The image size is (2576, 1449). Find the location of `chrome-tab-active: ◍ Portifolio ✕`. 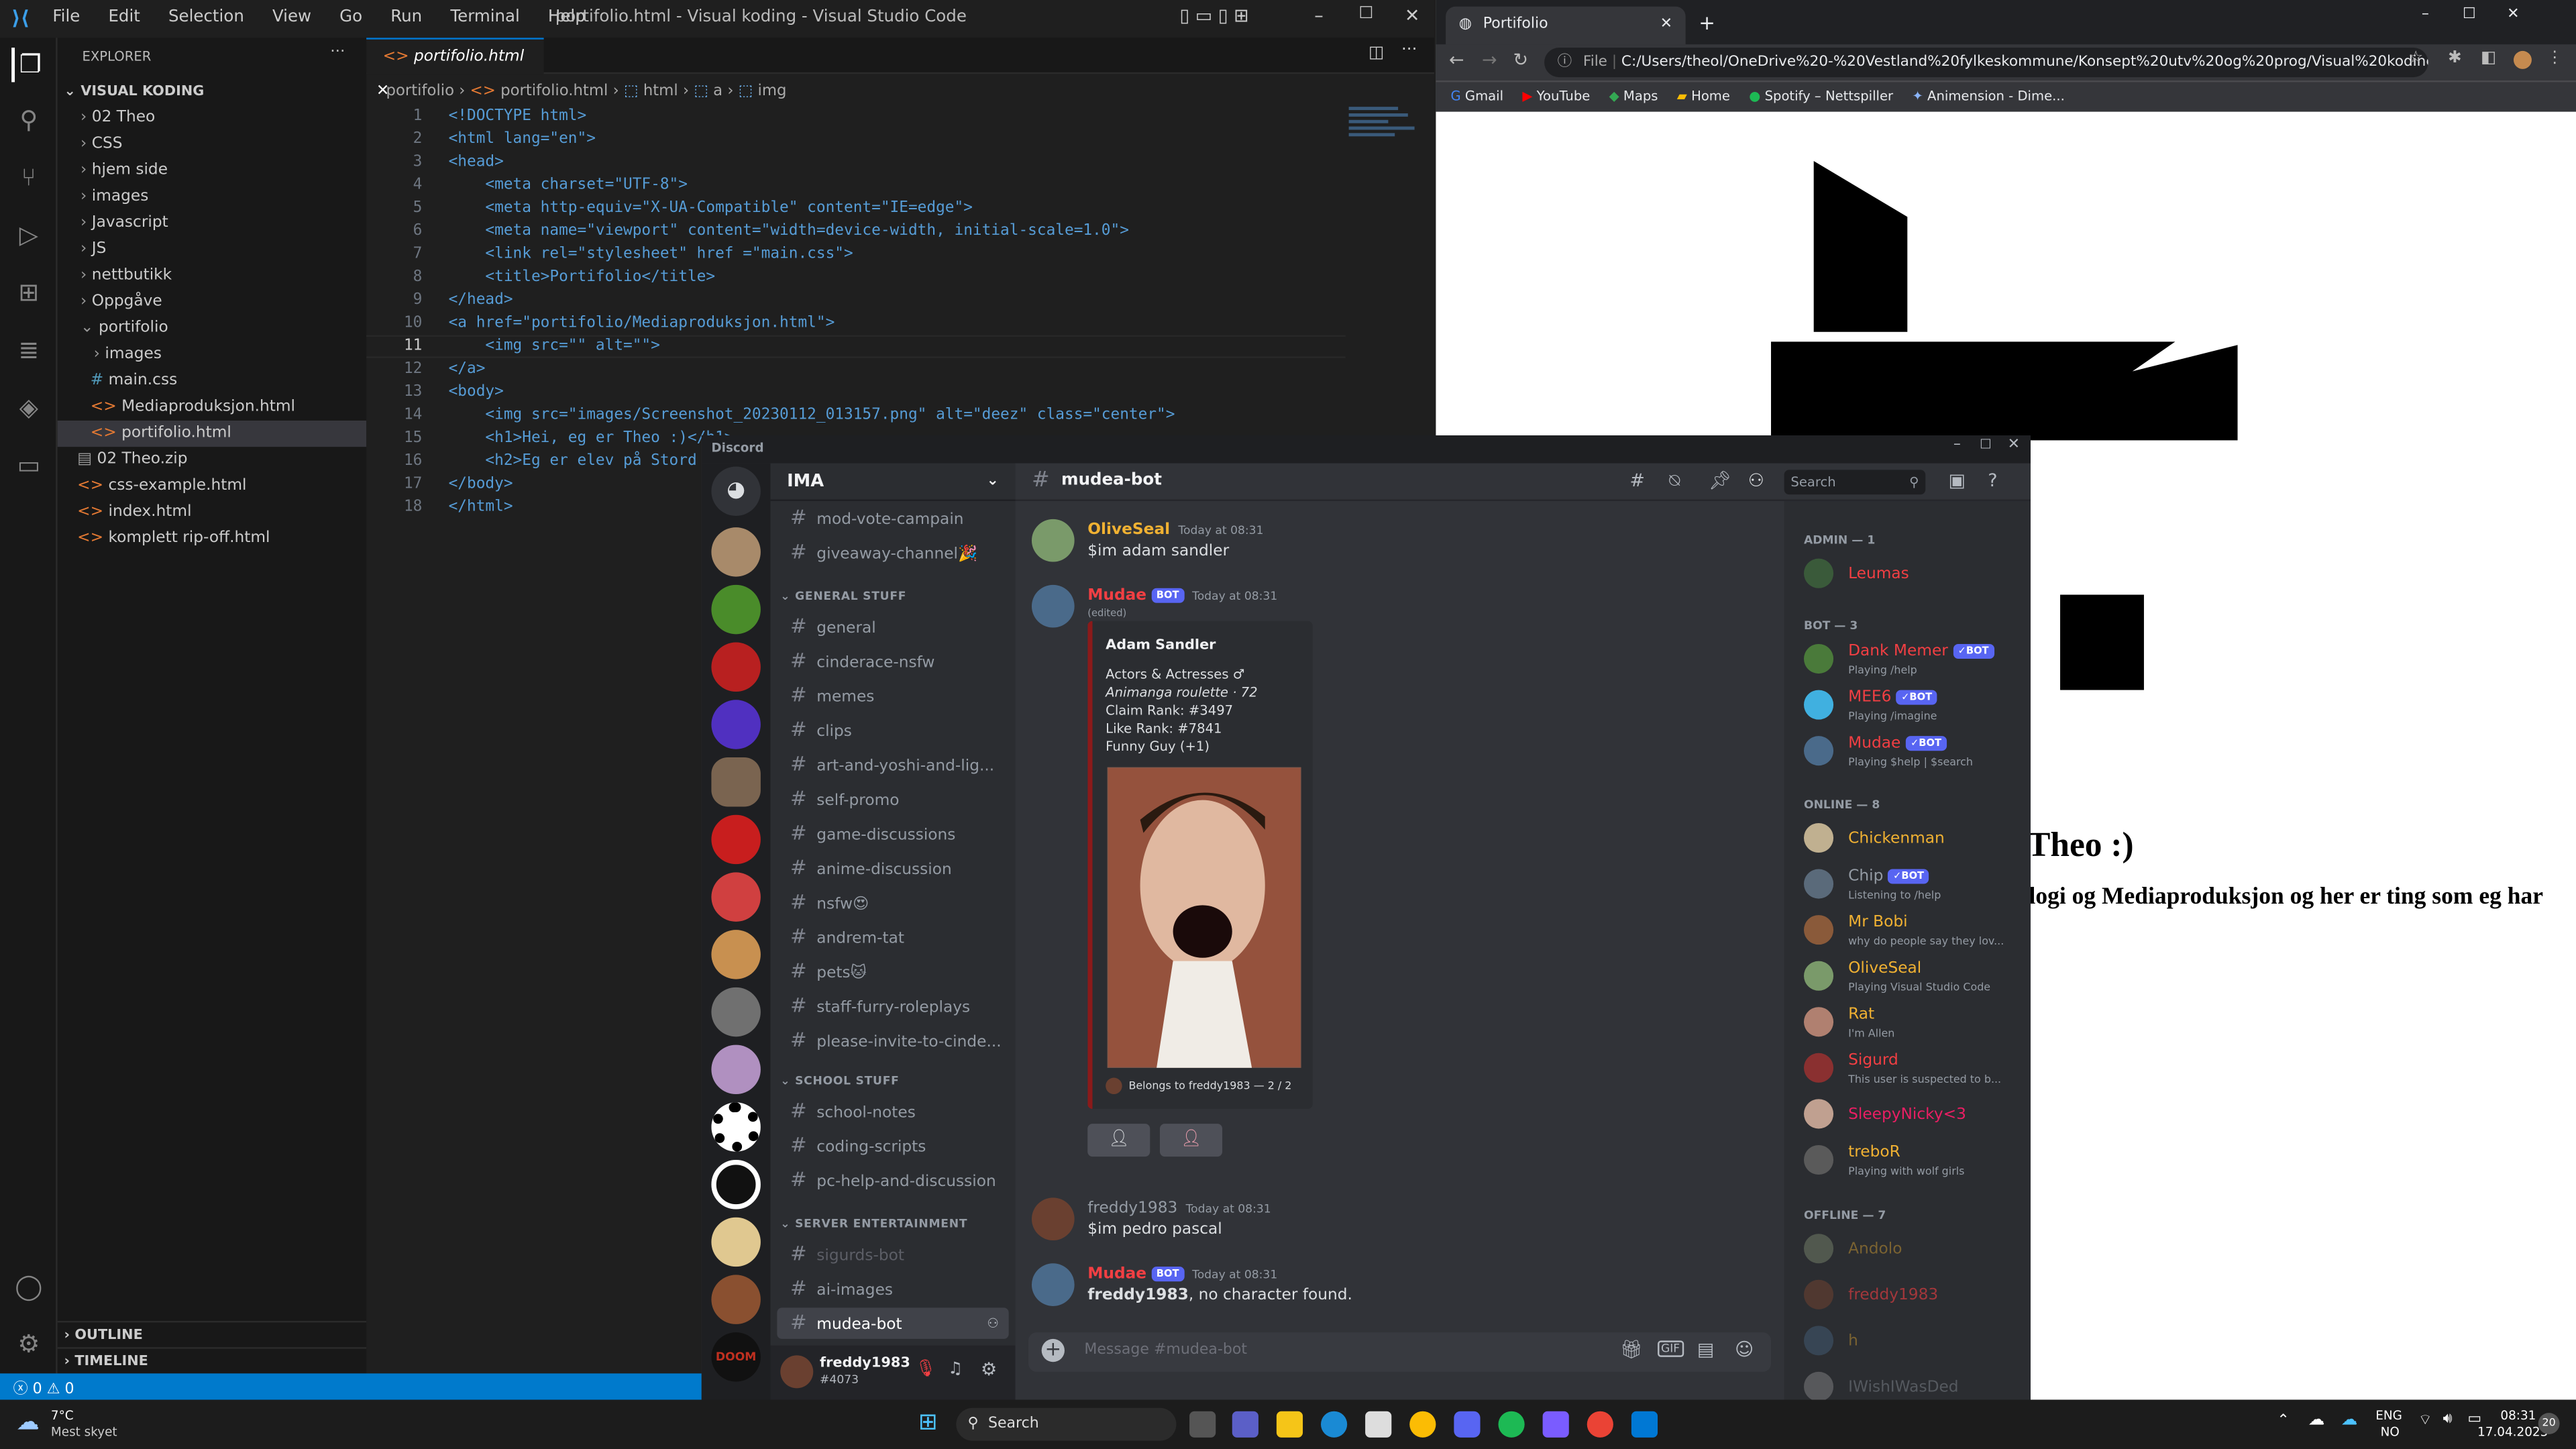

chrome-tab-active: ◍ Portifolio ✕ is located at coordinates (1566, 25).